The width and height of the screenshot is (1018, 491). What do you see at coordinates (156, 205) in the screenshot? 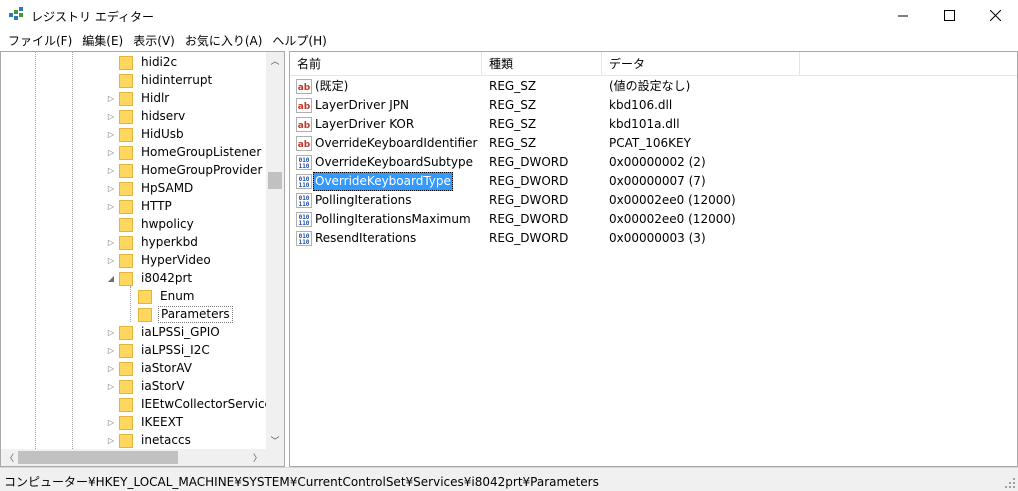
I see `tree-item-label: HTTP` at bounding box center [156, 205].